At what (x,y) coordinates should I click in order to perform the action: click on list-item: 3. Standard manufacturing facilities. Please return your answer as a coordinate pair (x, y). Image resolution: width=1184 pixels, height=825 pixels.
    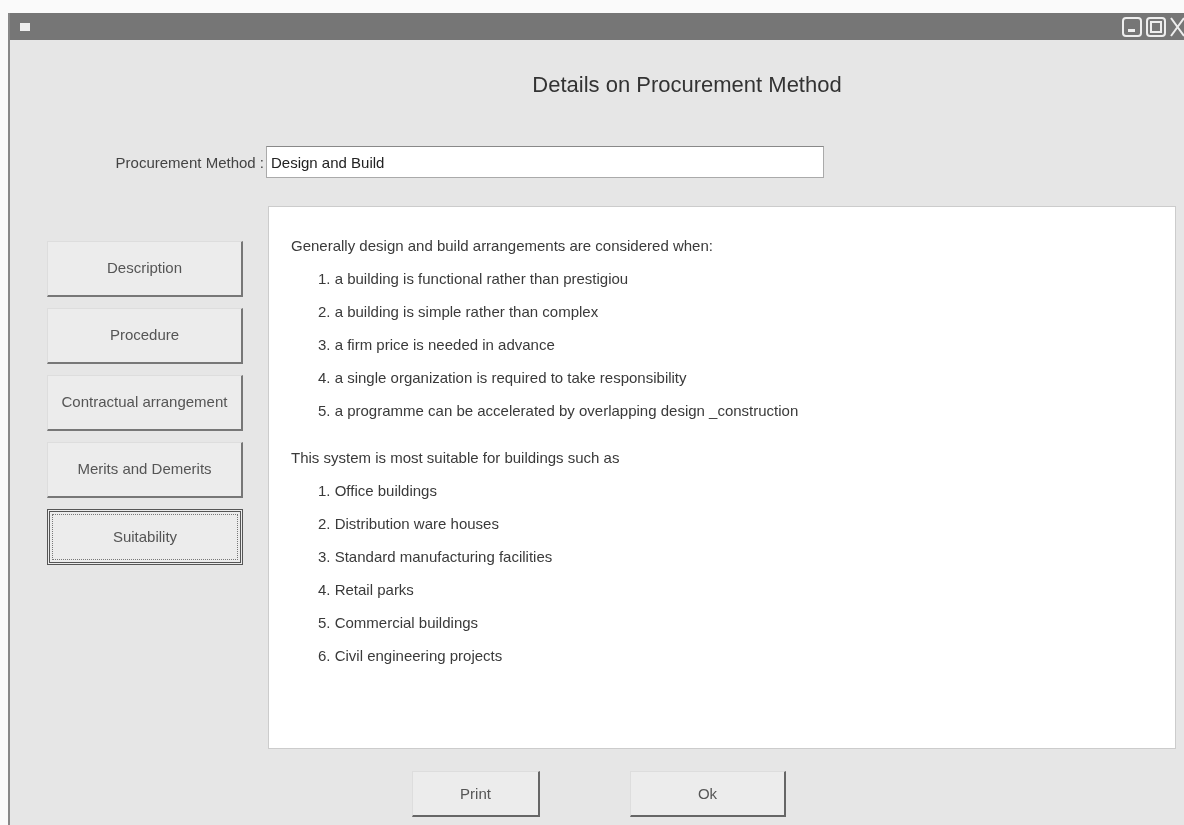
    Looking at the image, I should click on (435, 557).